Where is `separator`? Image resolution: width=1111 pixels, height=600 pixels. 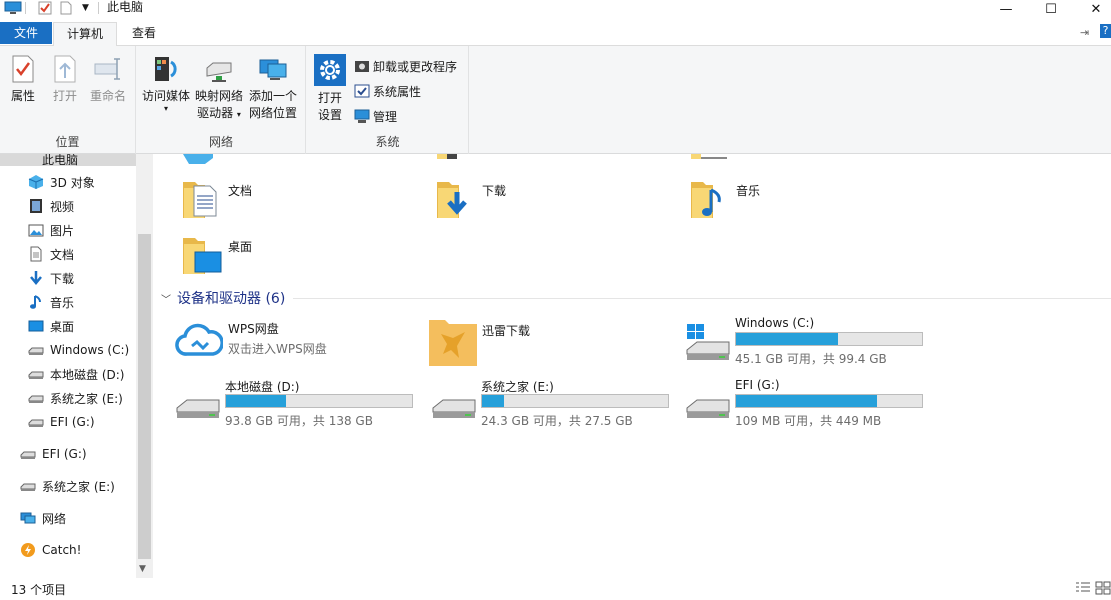 separator is located at coordinates (25, 8).